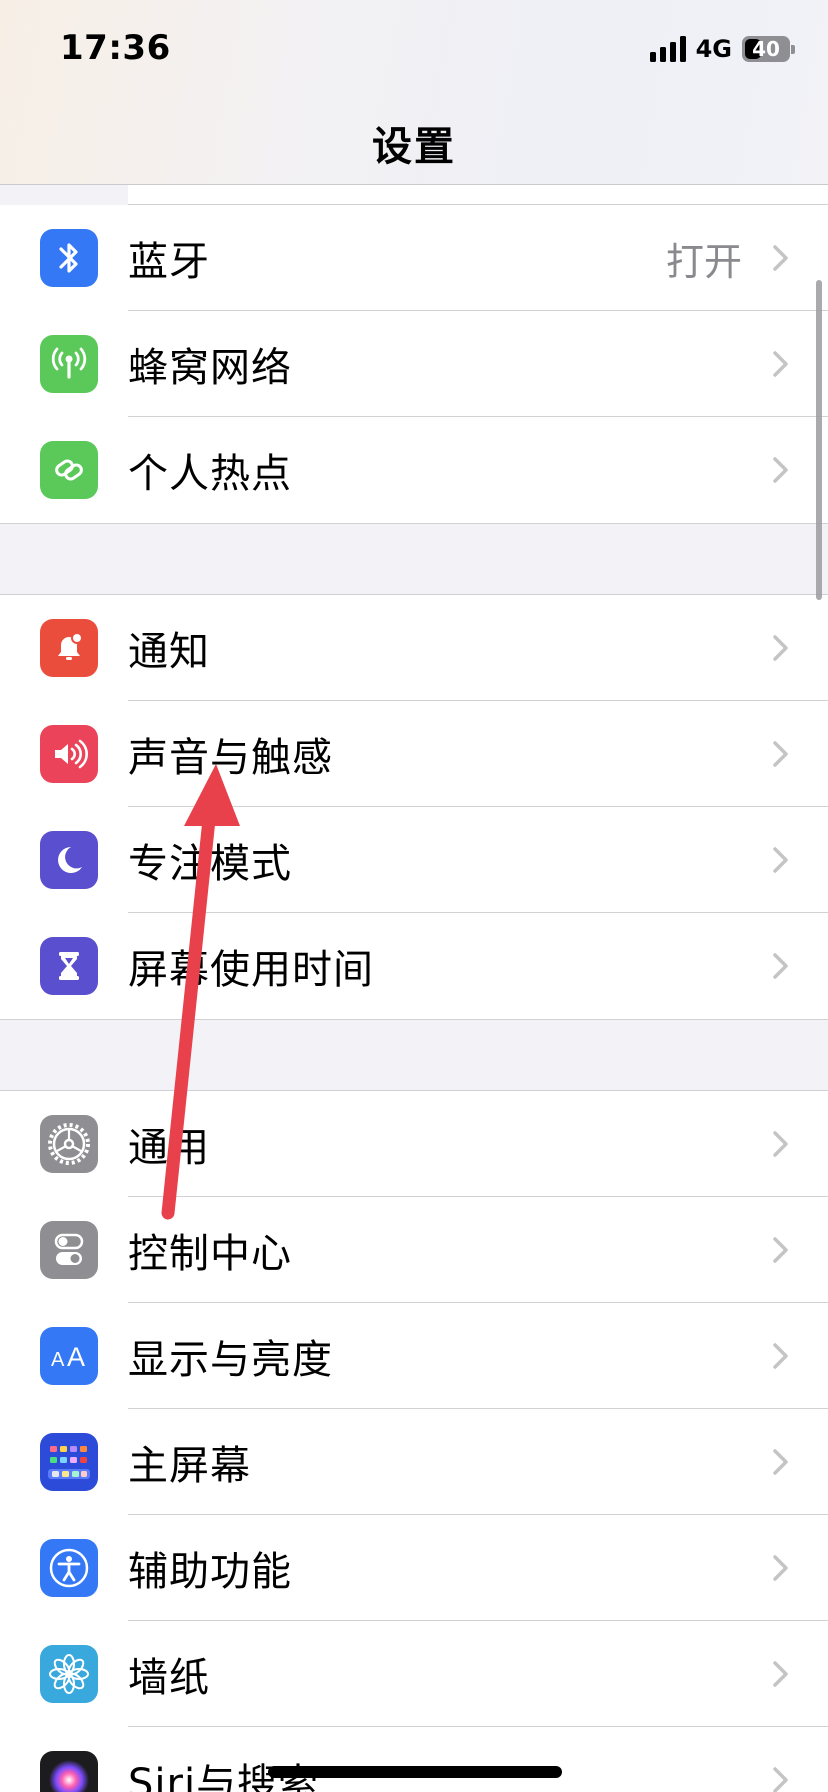  Describe the element at coordinates (69, 258) in the screenshot. I see `bluetooth-icon` at that location.